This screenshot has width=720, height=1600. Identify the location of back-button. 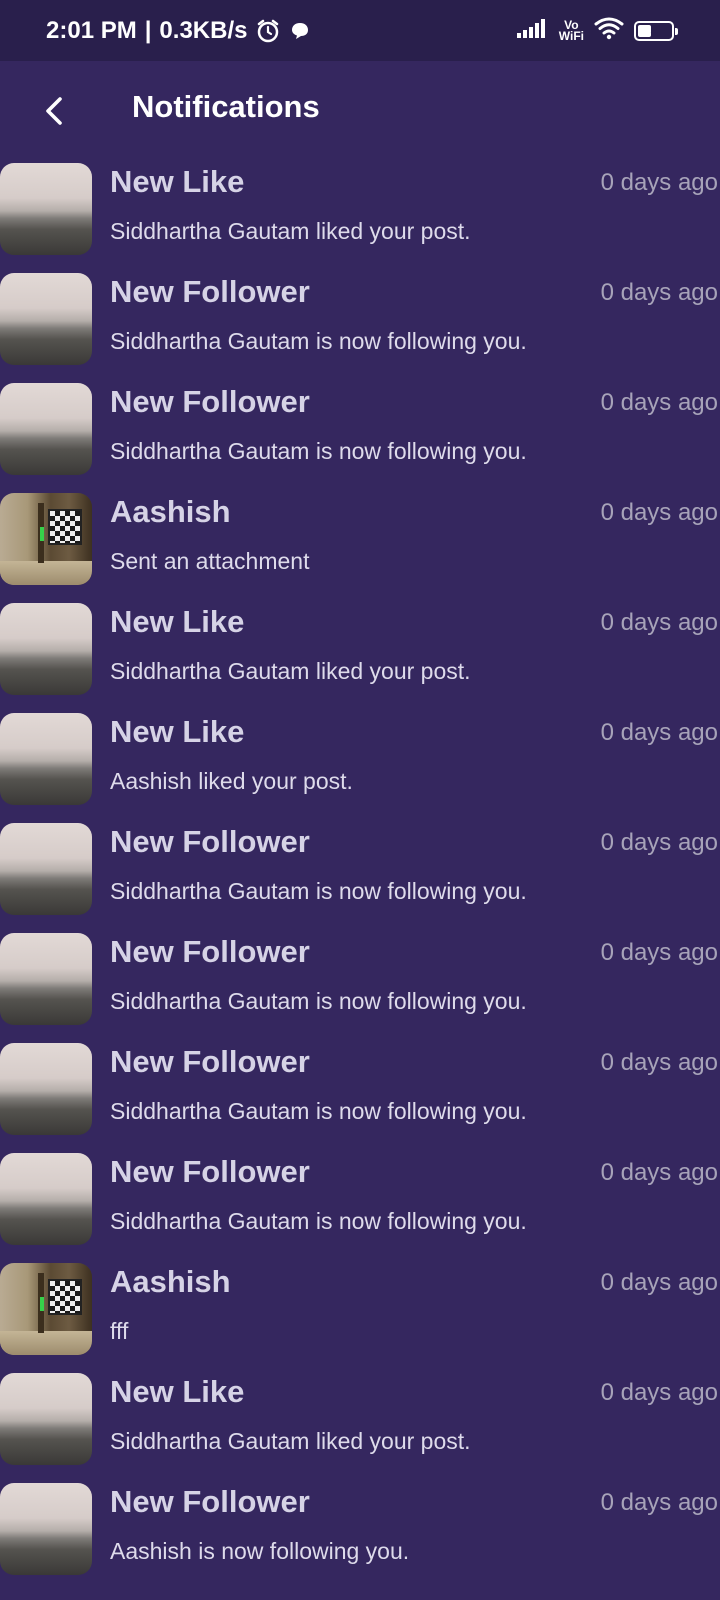
(54, 111).